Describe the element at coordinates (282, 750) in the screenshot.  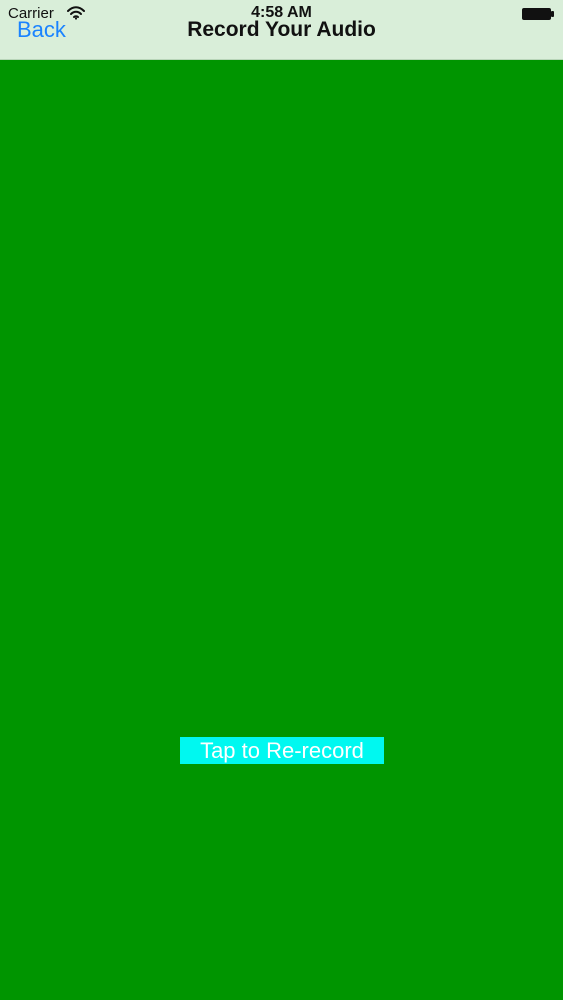
I see `rerecord-button: Tap to Re-record` at that location.